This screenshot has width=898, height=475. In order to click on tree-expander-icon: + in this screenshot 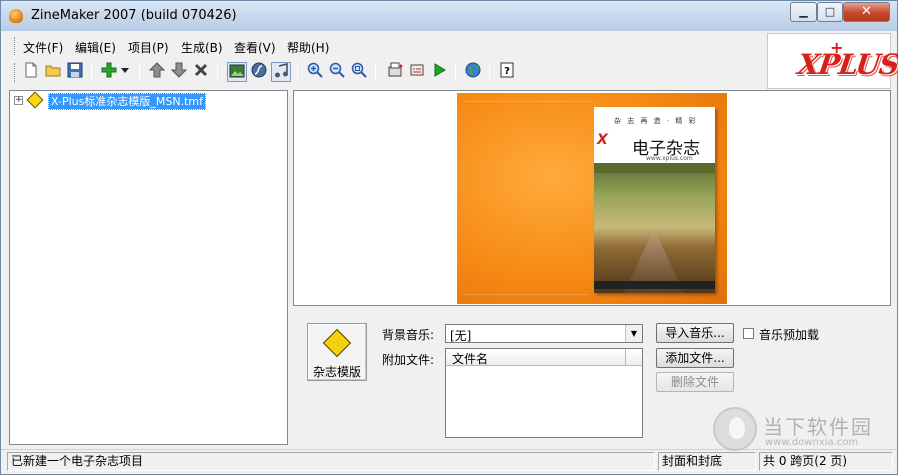, I will do `click(18, 100)`.